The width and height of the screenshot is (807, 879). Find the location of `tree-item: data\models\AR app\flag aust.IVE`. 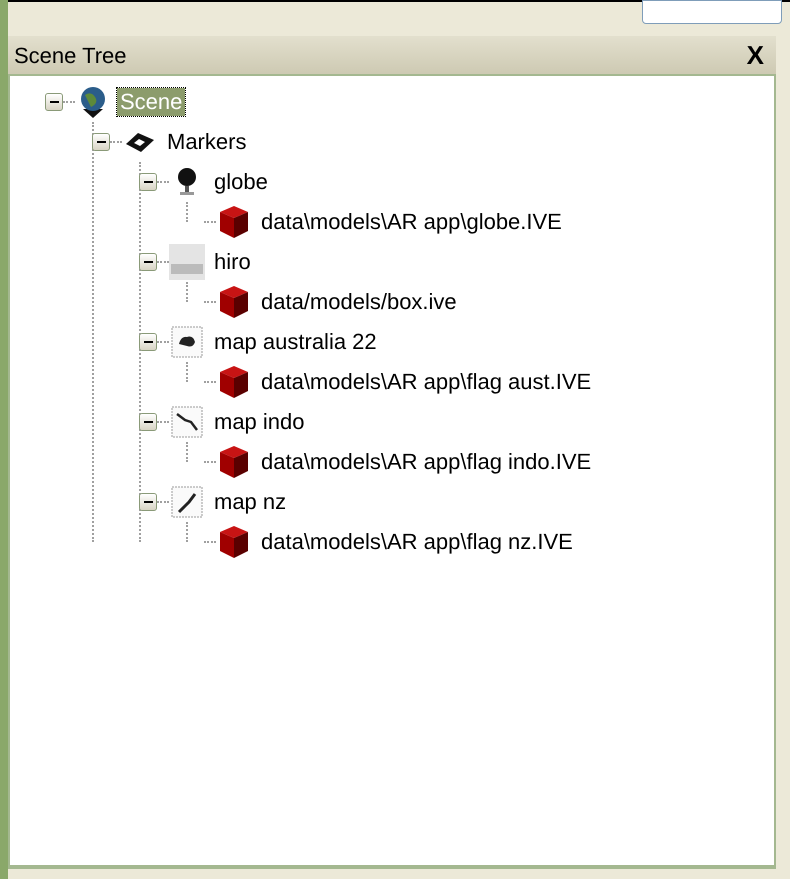

tree-item: data\models\AR app\flag aust.IVE is located at coordinates (426, 382).